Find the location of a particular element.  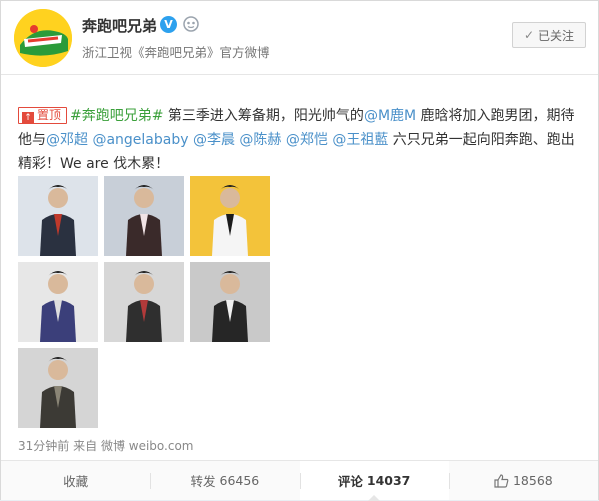

post-text-segment: 第三季进入筹备期，阳光帅气的 is located at coordinates (263, 116).